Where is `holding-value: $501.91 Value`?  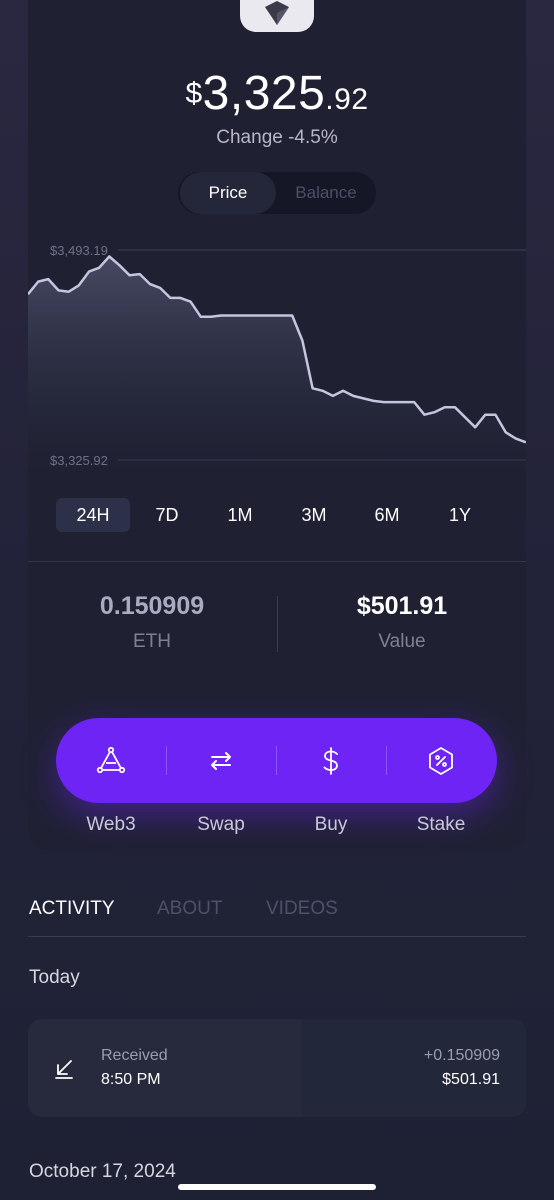 holding-value: $501.91 Value is located at coordinates (402, 622).